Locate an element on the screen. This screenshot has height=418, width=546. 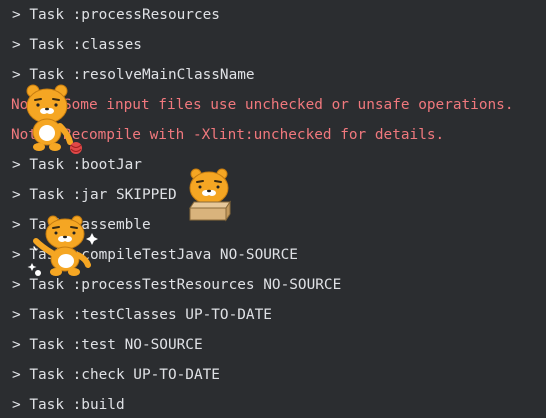
console-line: > Task :check UP-TO-DATE is located at coordinates (116, 375).